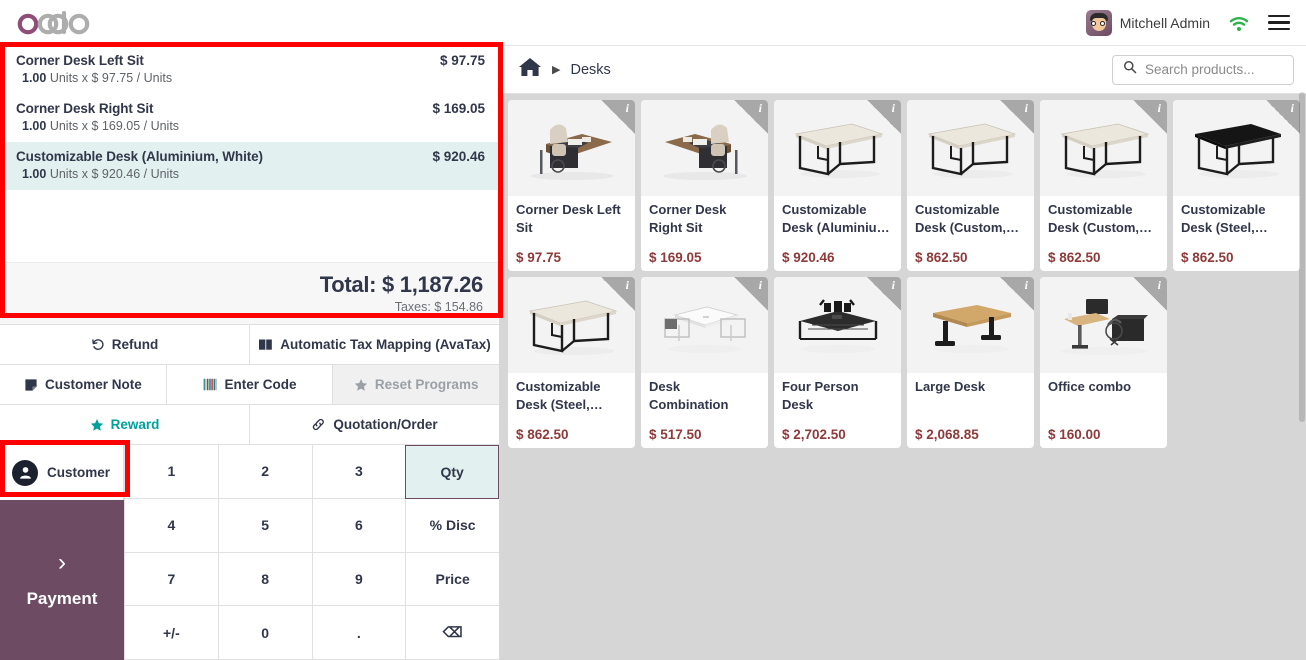  What do you see at coordinates (704, 185) in the screenshot?
I see `product-card: i Corner Desk Right Sit $ 169.05` at bounding box center [704, 185].